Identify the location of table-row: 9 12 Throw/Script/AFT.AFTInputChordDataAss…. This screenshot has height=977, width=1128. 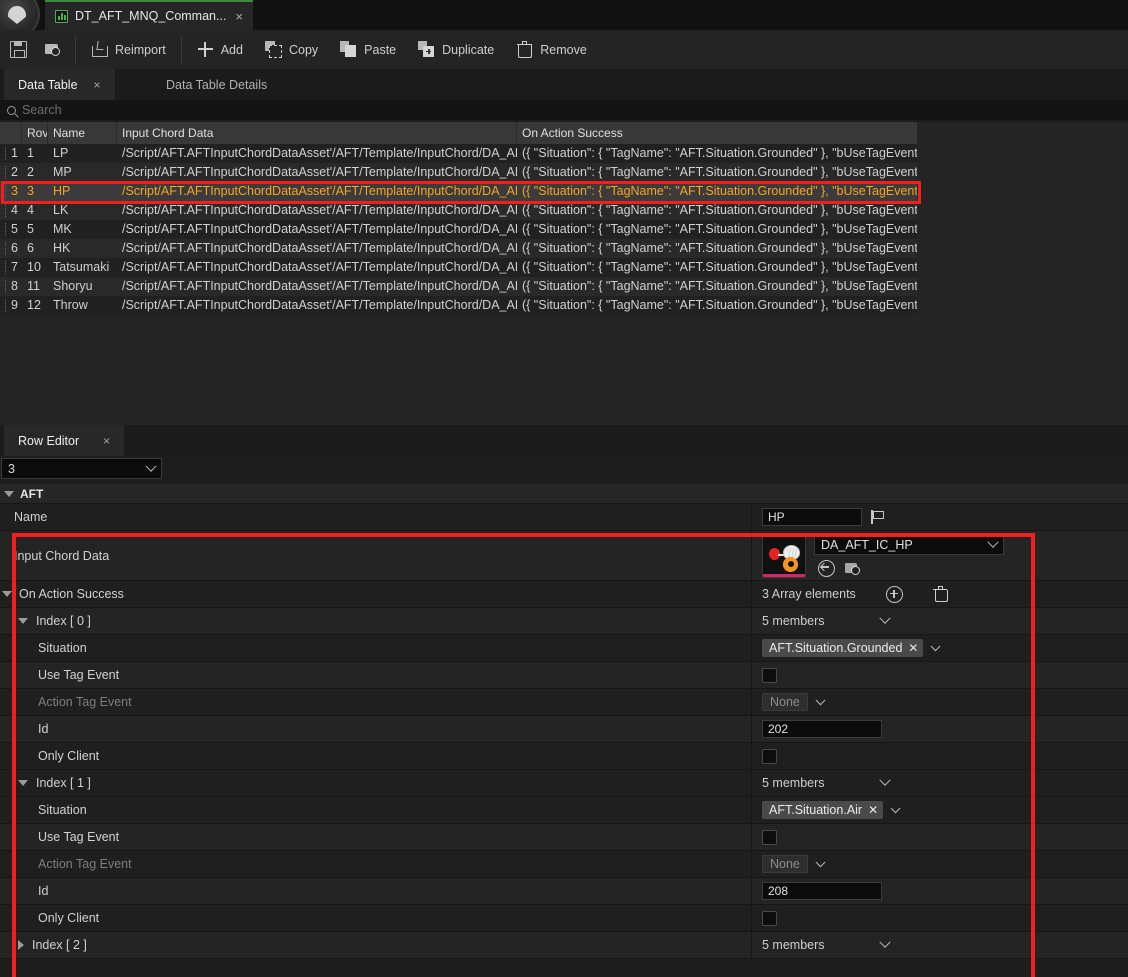
(458, 305).